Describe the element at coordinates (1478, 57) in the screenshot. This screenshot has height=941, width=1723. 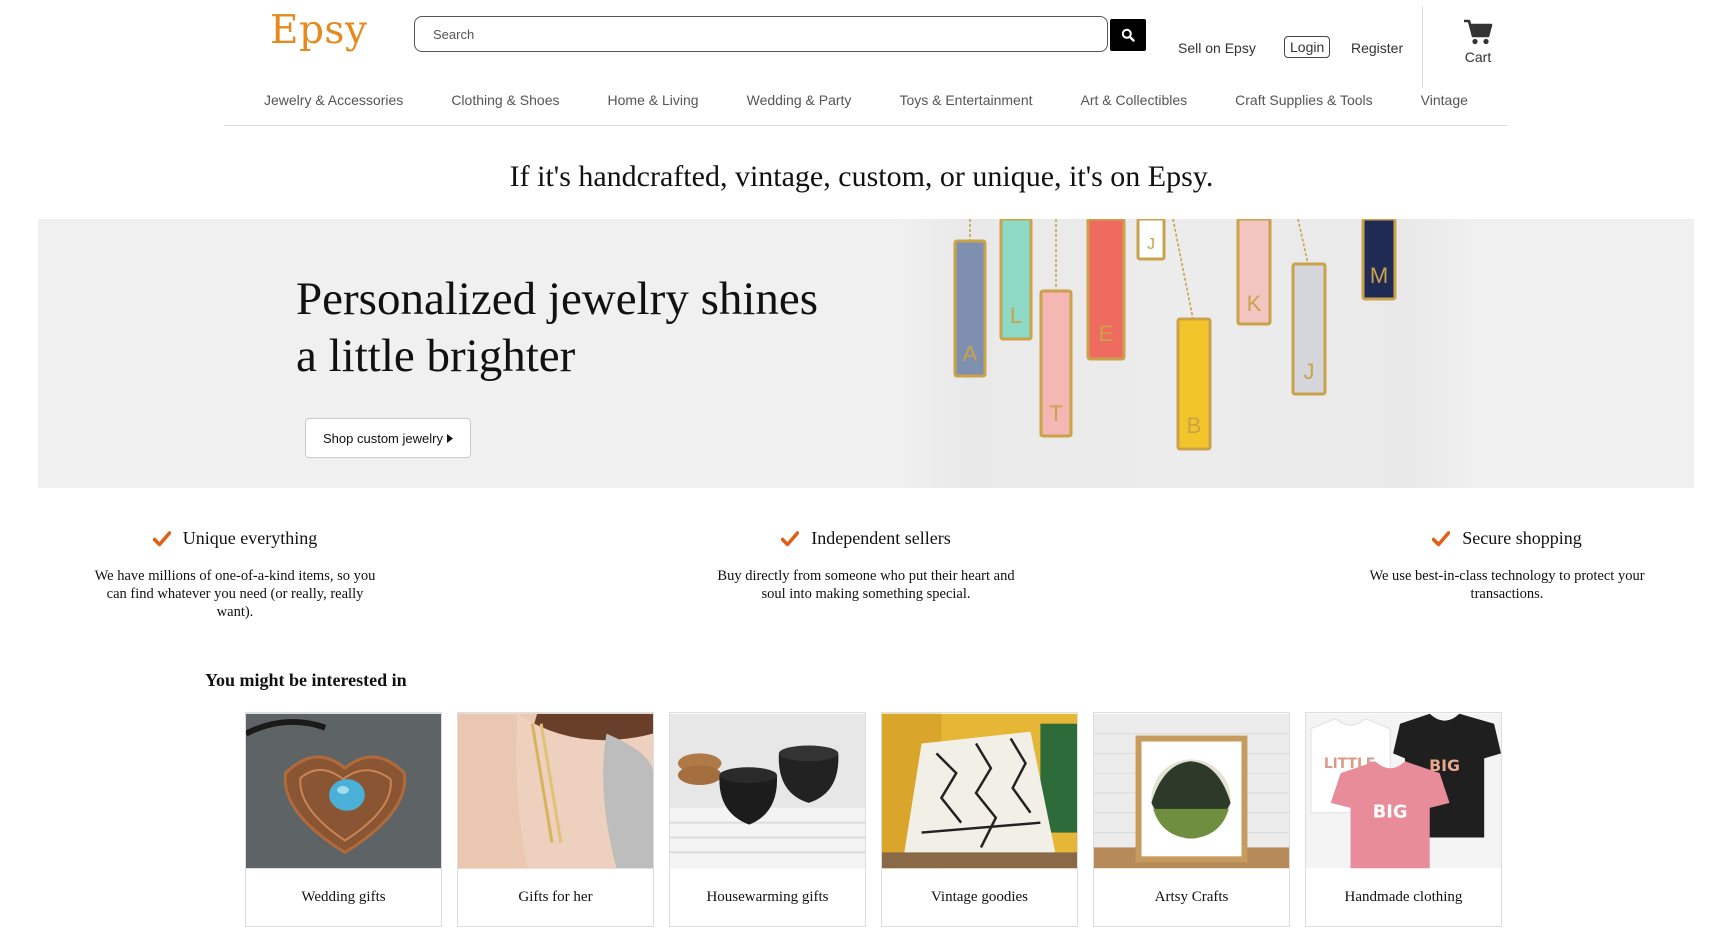
I see `cart-label: Cart` at that location.